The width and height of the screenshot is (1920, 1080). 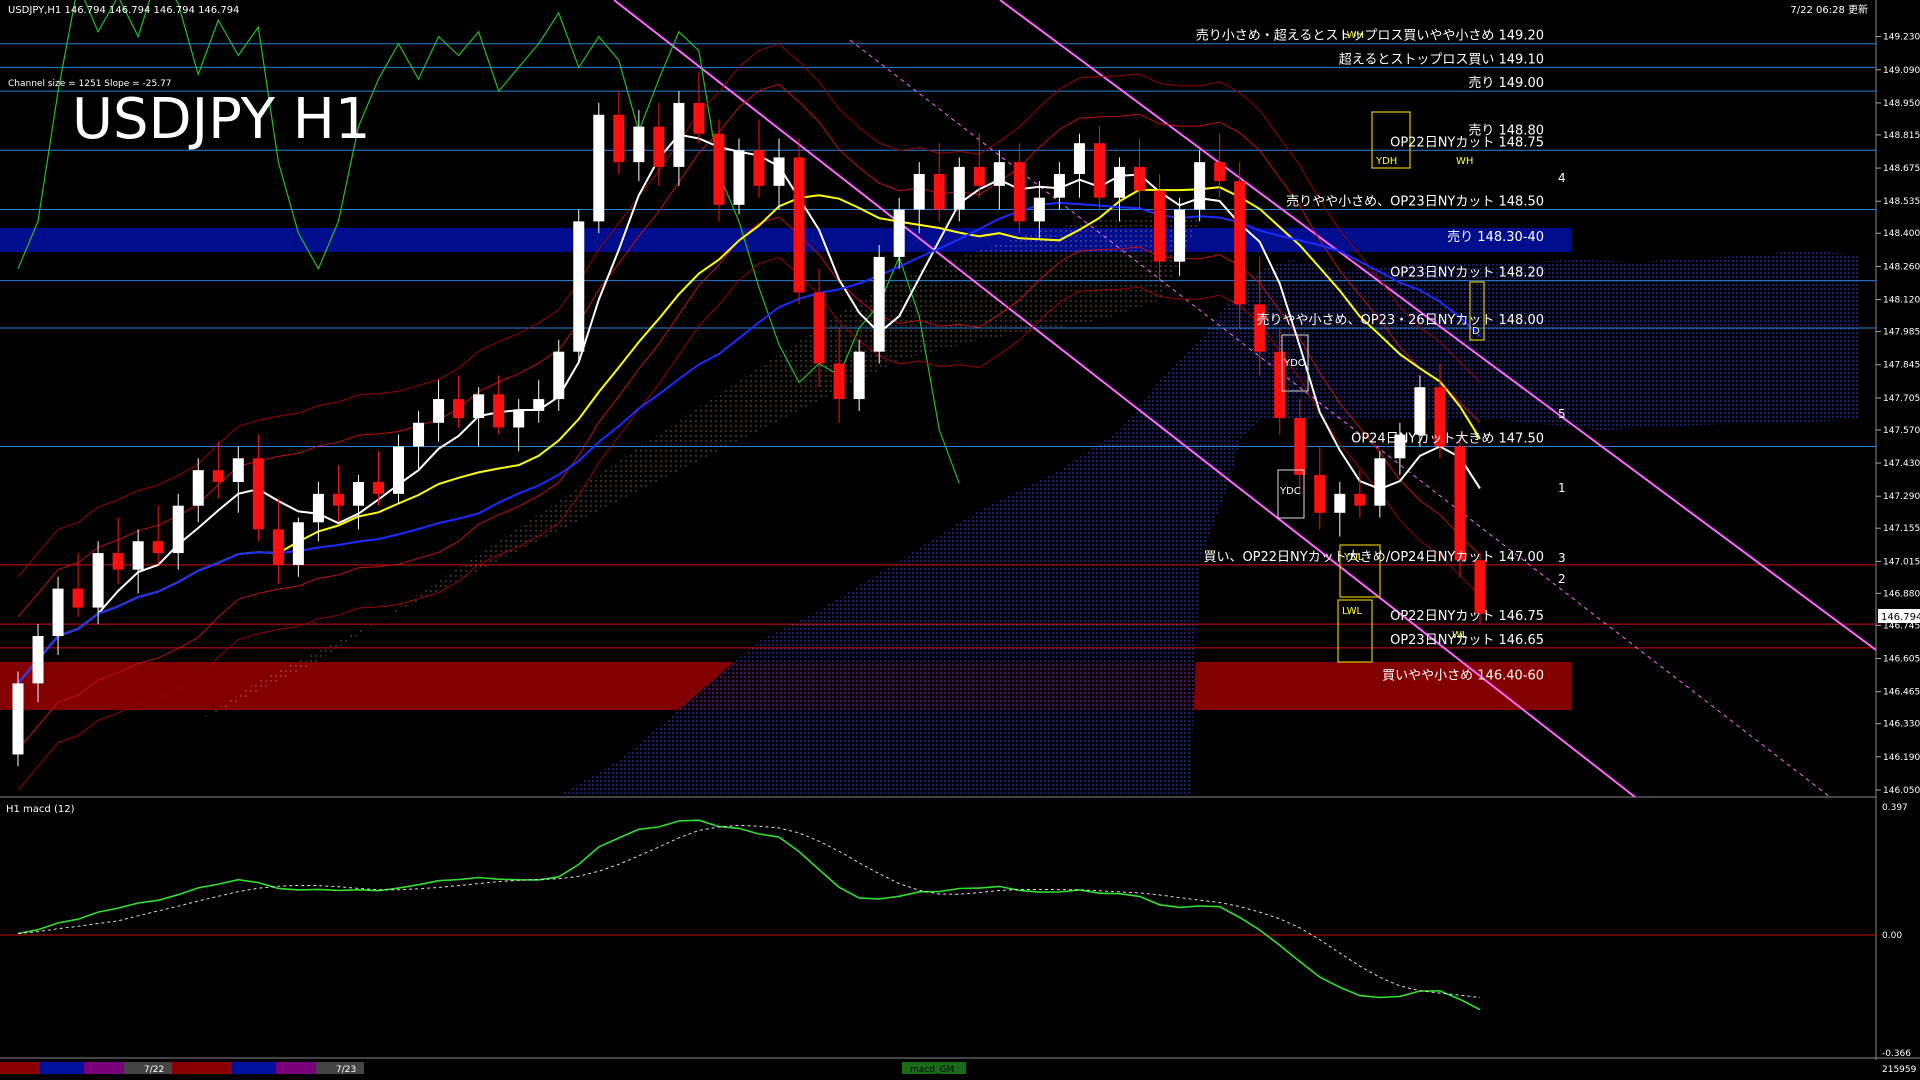 I want to click on annotation-7: OP23日NYカット 148.20, so click(x=1467, y=273).